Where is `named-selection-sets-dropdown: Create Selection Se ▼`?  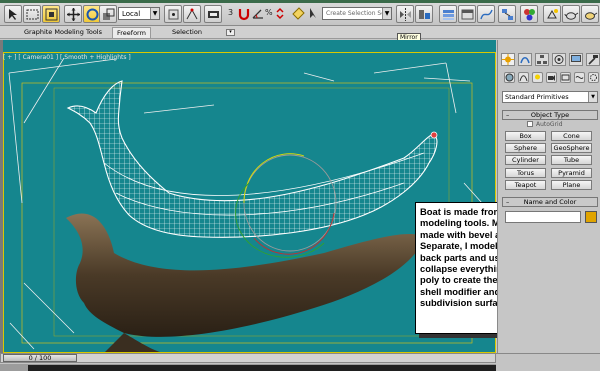
named-selection-sets-dropdown: Create Selection Se ▼ is located at coordinates (357, 13).